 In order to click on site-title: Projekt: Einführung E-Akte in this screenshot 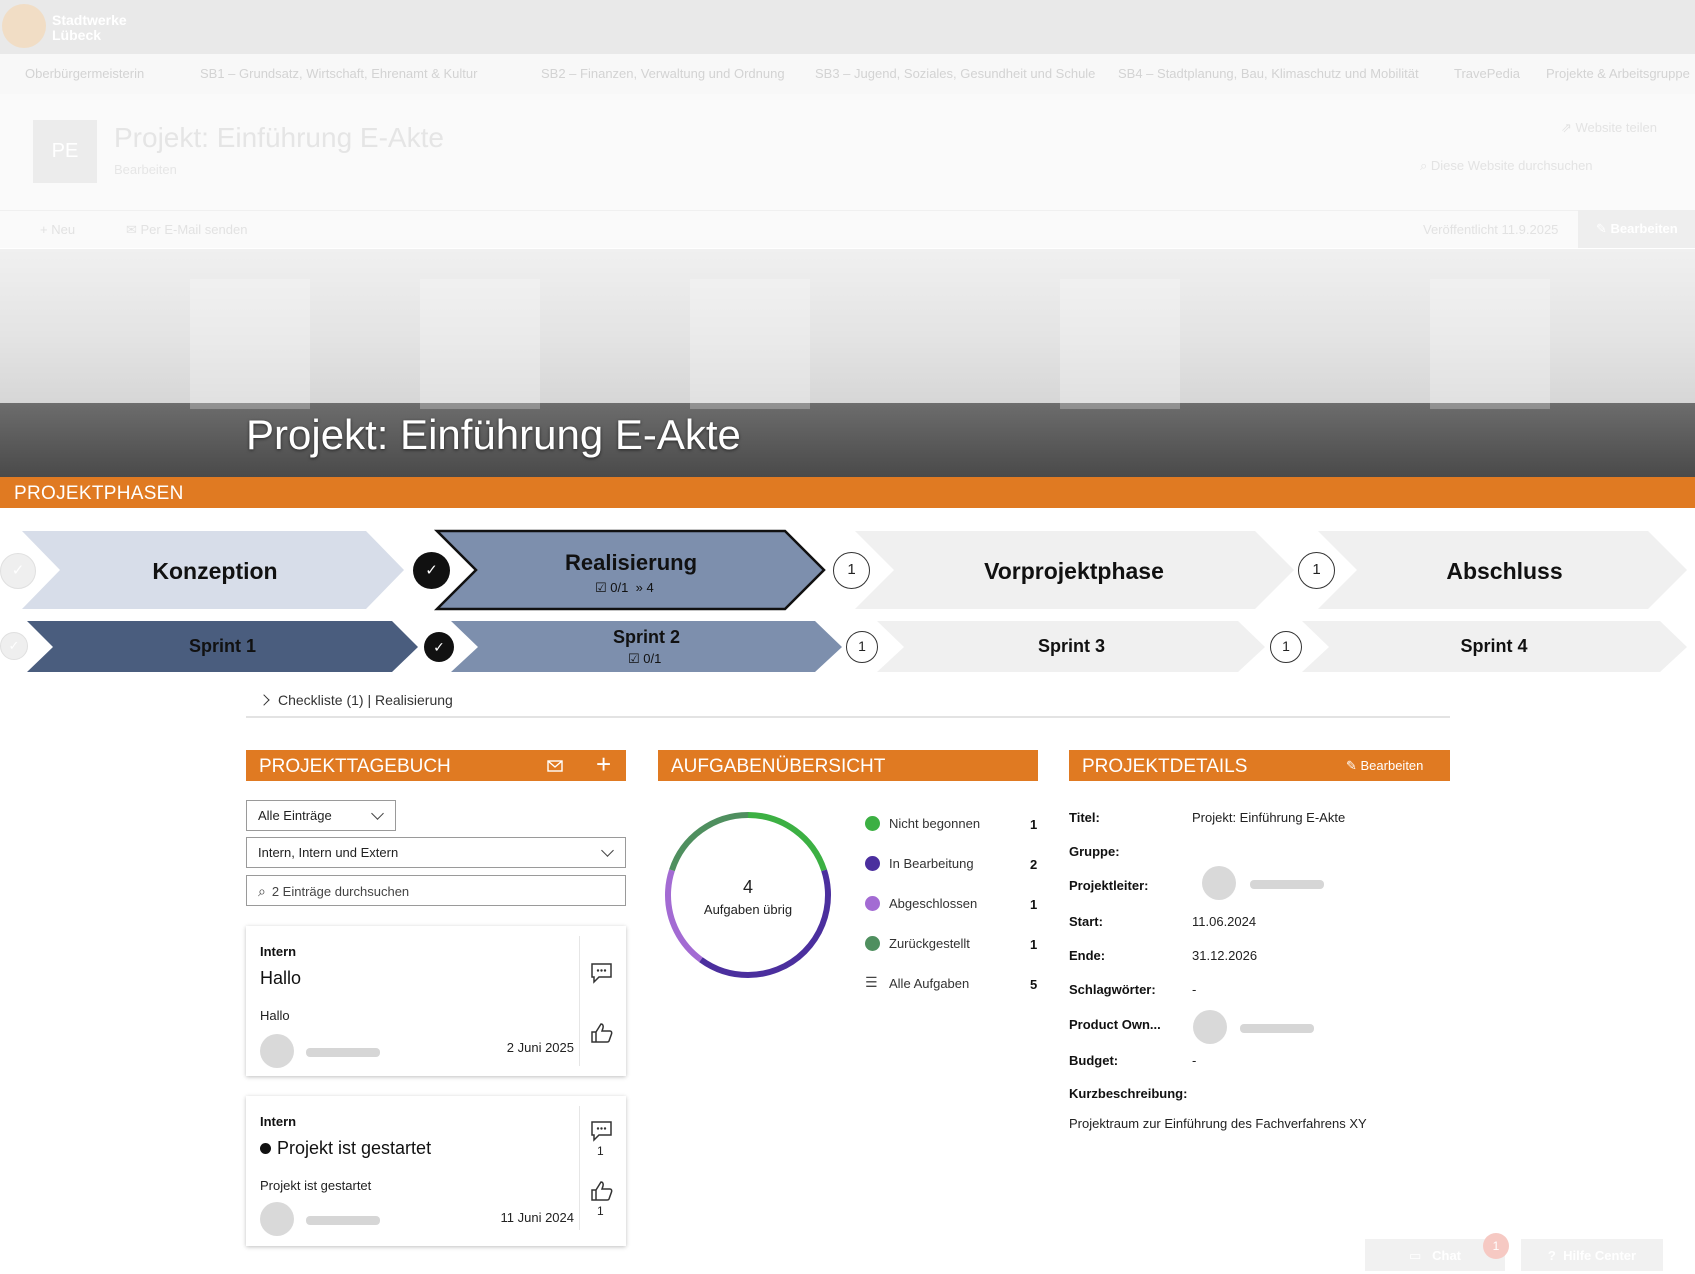, I will do `click(279, 138)`.